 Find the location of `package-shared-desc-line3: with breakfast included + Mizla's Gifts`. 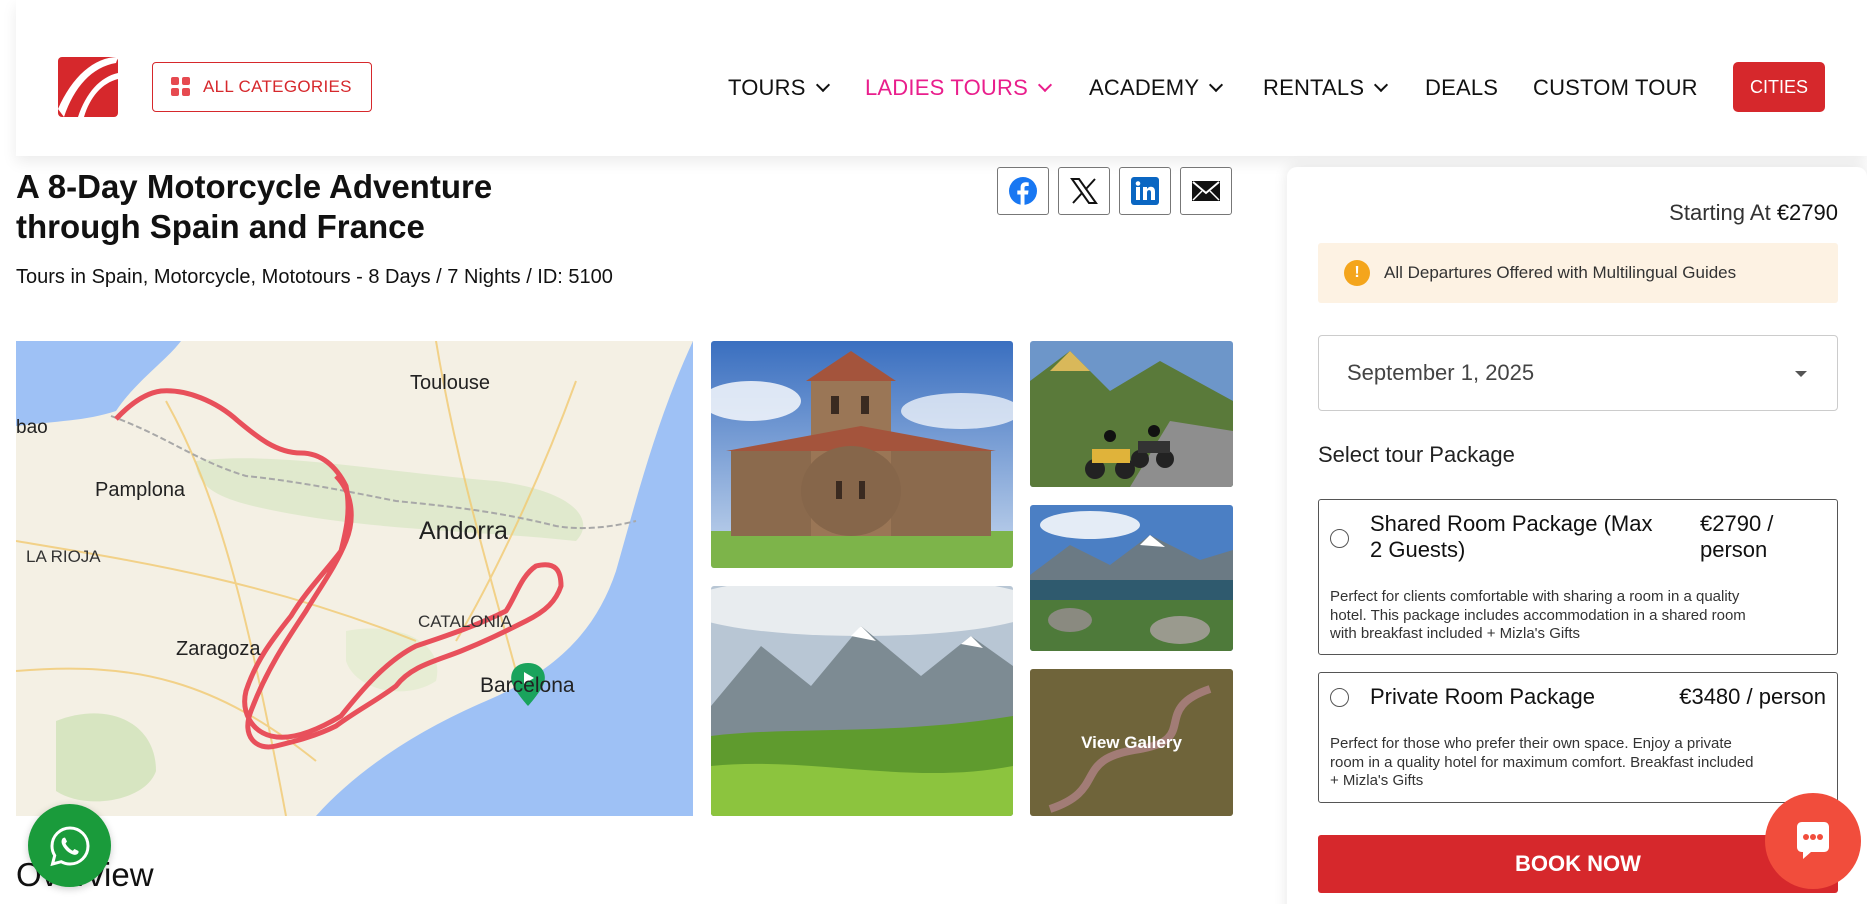

package-shared-desc-line3: with breakfast included + Mizla's Gifts is located at coordinates (1455, 633).